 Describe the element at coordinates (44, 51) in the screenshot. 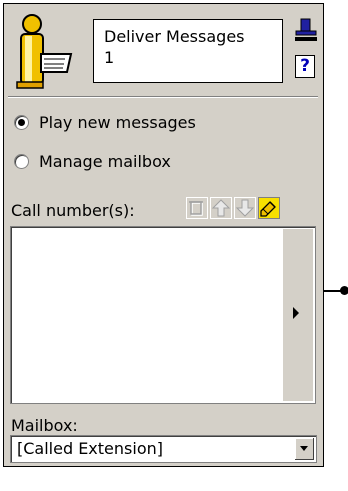

I see `user-mailbox-icon` at that location.